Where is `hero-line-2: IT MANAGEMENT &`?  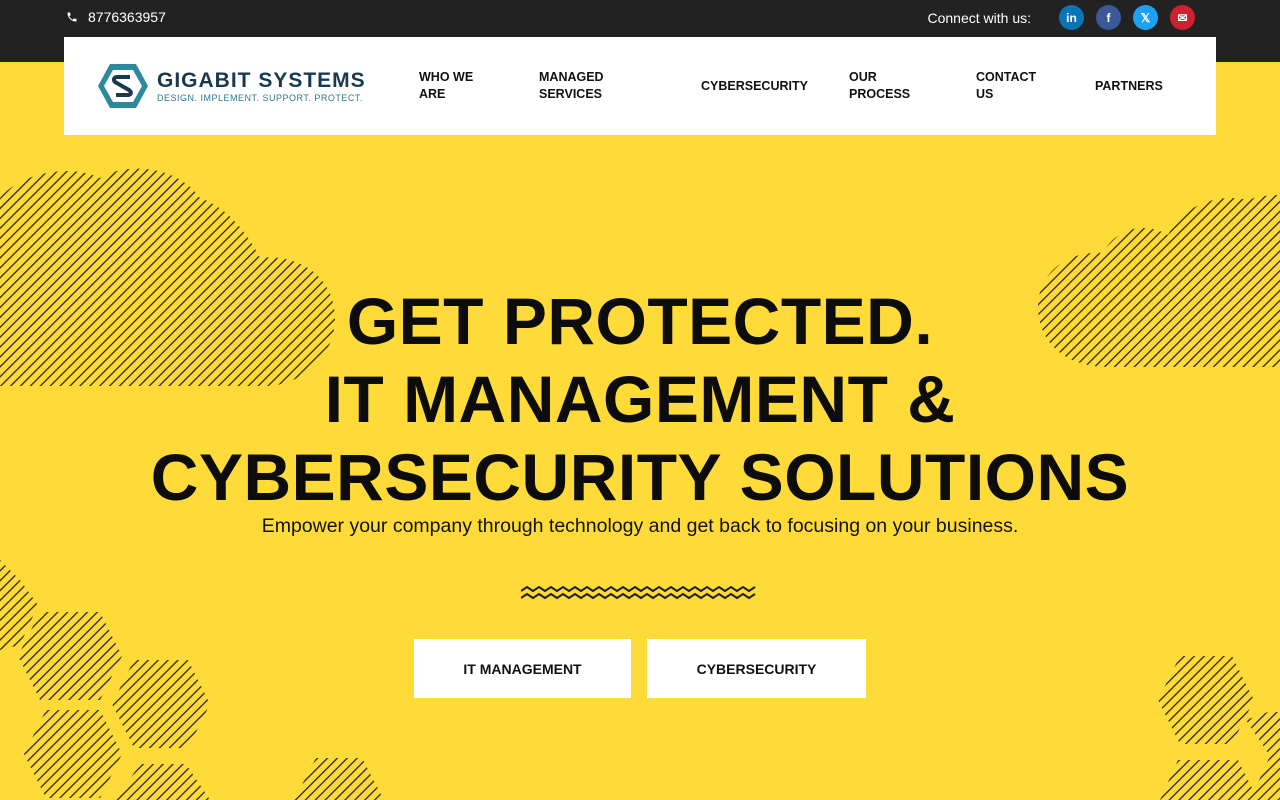 hero-line-2: IT MANAGEMENT & is located at coordinates (640, 399).